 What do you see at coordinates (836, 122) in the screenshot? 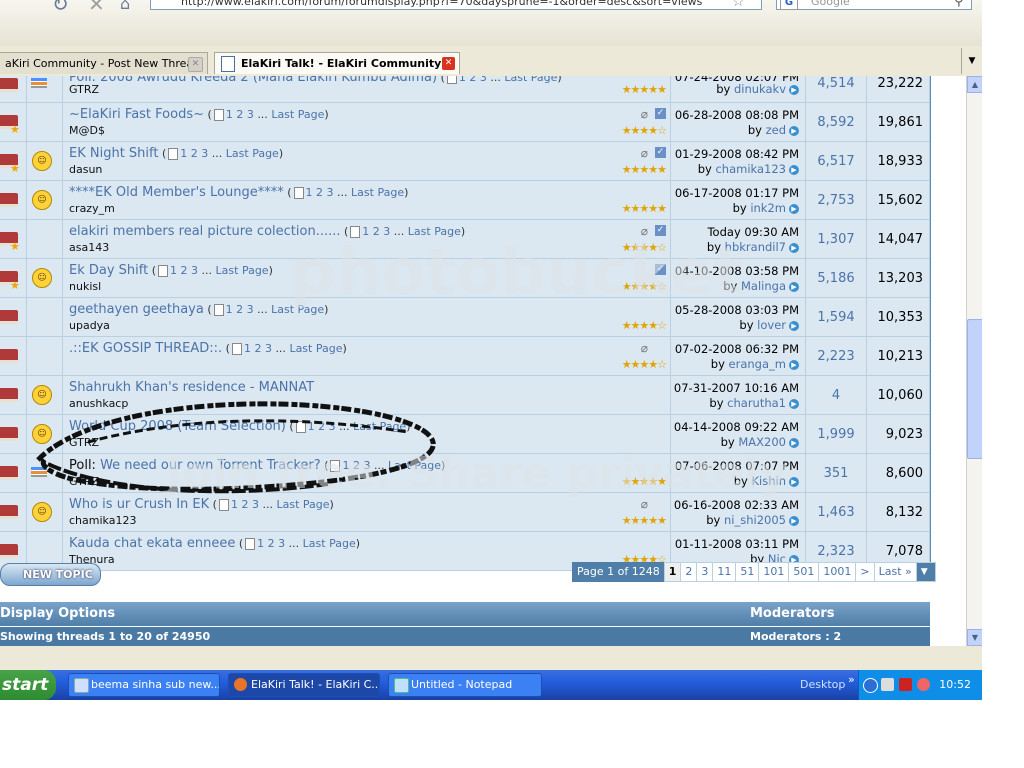
I see `reply-count: 8,592` at bounding box center [836, 122].